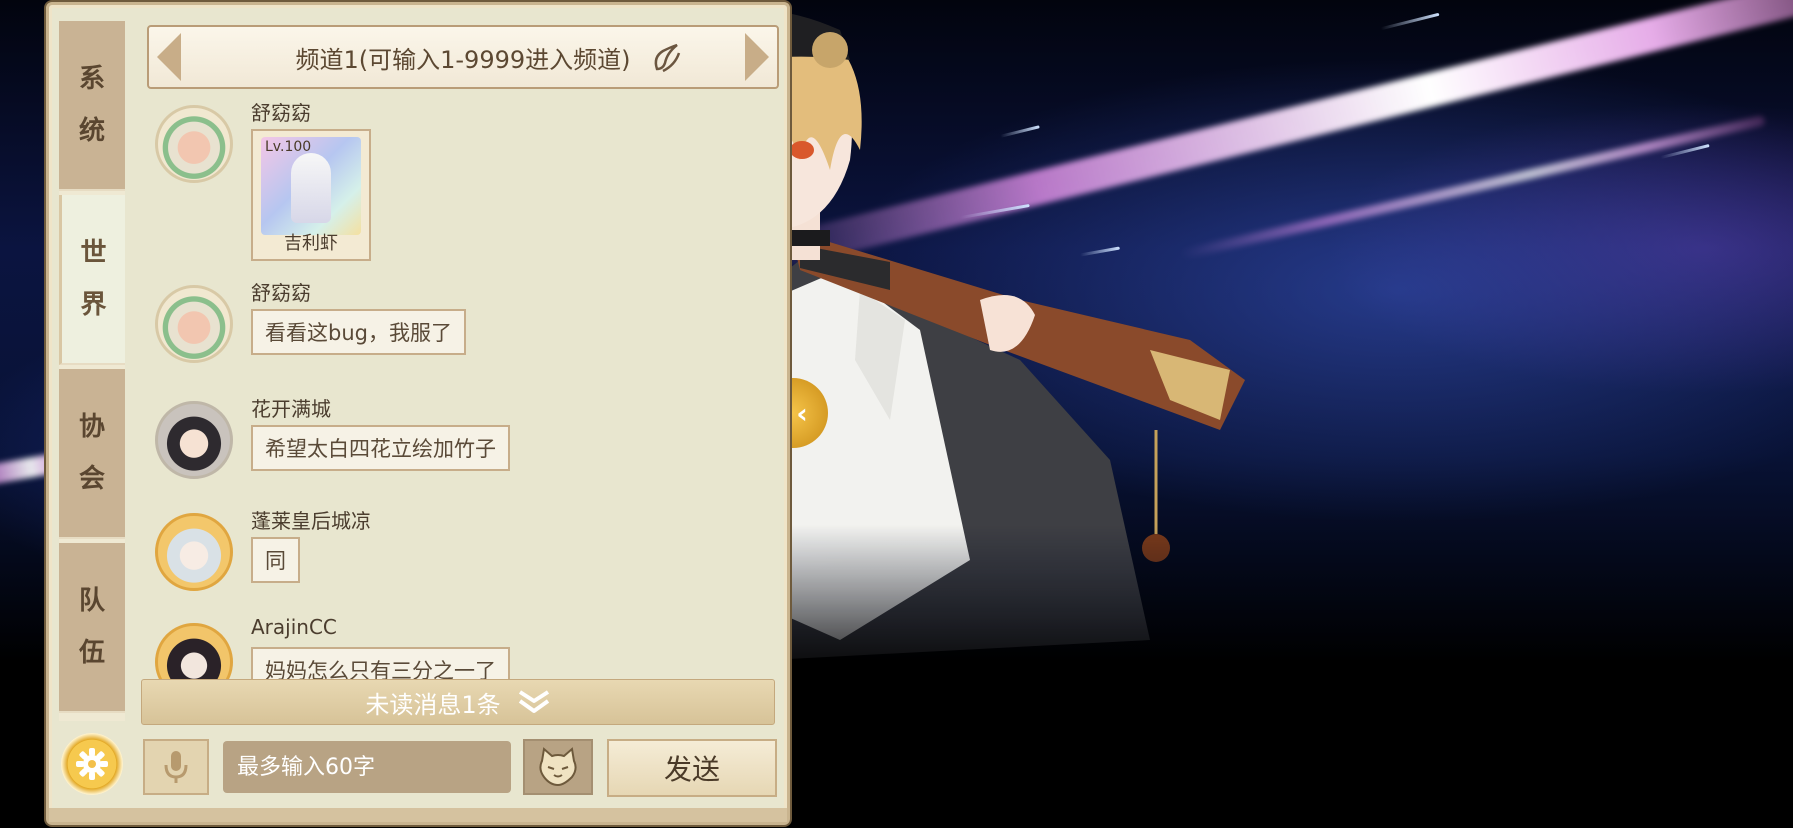 The width and height of the screenshot is (1793, 828). I want to click on panel-frame-bottom, so click(418, 815).